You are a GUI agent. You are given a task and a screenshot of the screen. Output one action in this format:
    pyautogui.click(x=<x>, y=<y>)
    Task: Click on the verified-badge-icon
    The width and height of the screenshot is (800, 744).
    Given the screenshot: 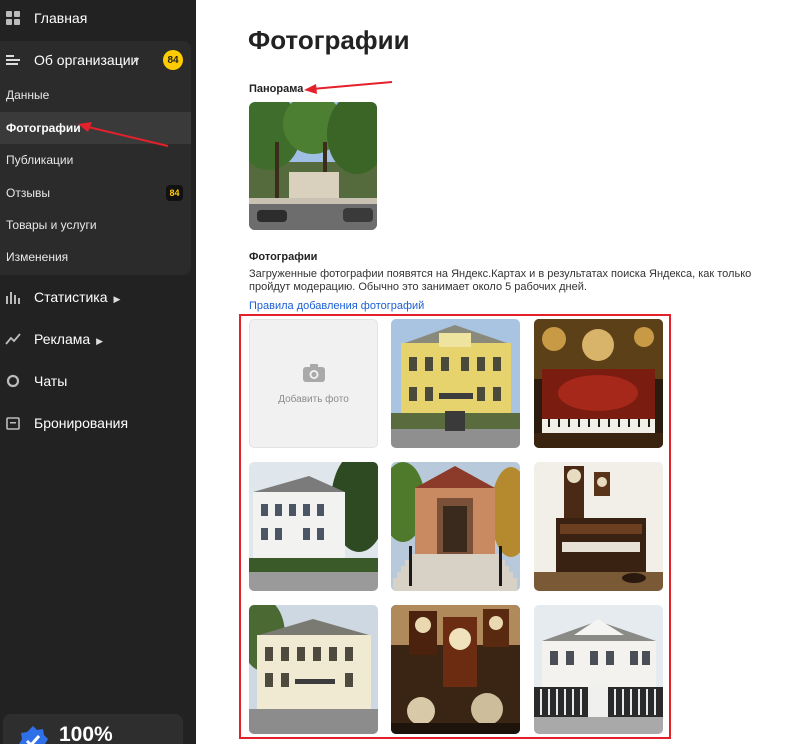 What is the action you would take?
    pyautogui.click(x=33, y=734)
    